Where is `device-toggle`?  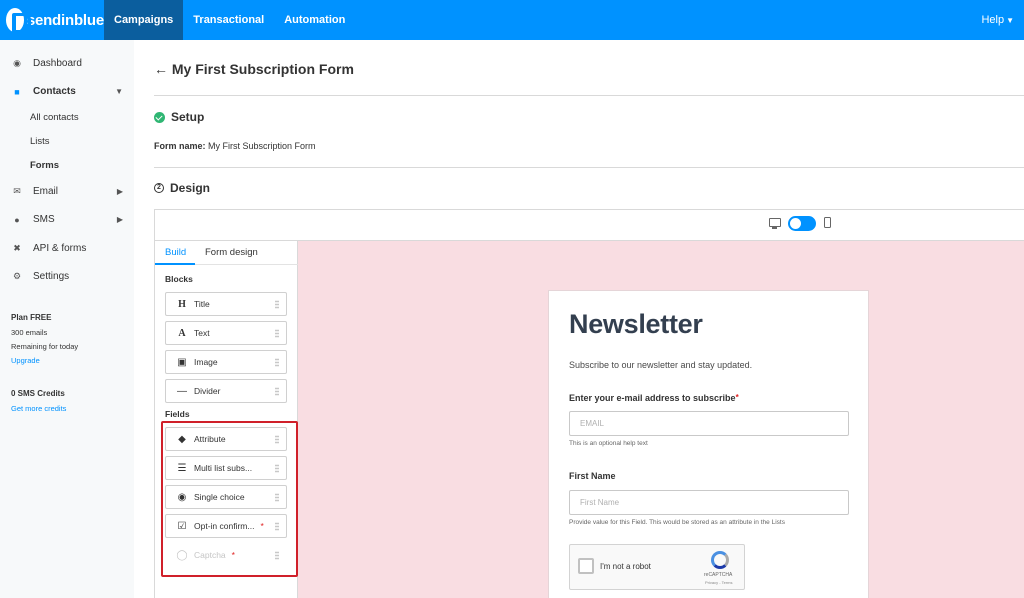
device-toggle is located at coordinates (802, 223).